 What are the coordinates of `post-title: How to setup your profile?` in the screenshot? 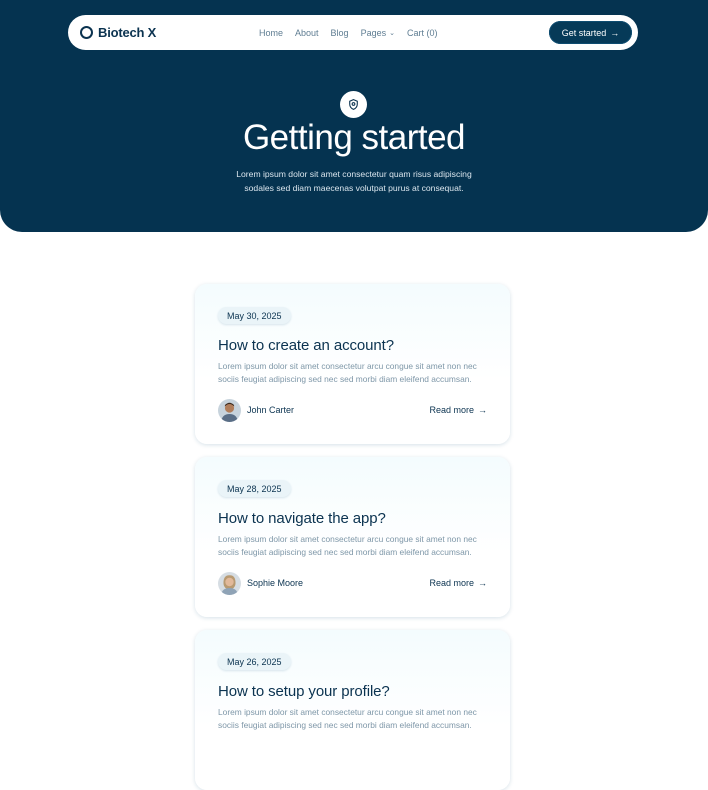 It's located at (304, 691).